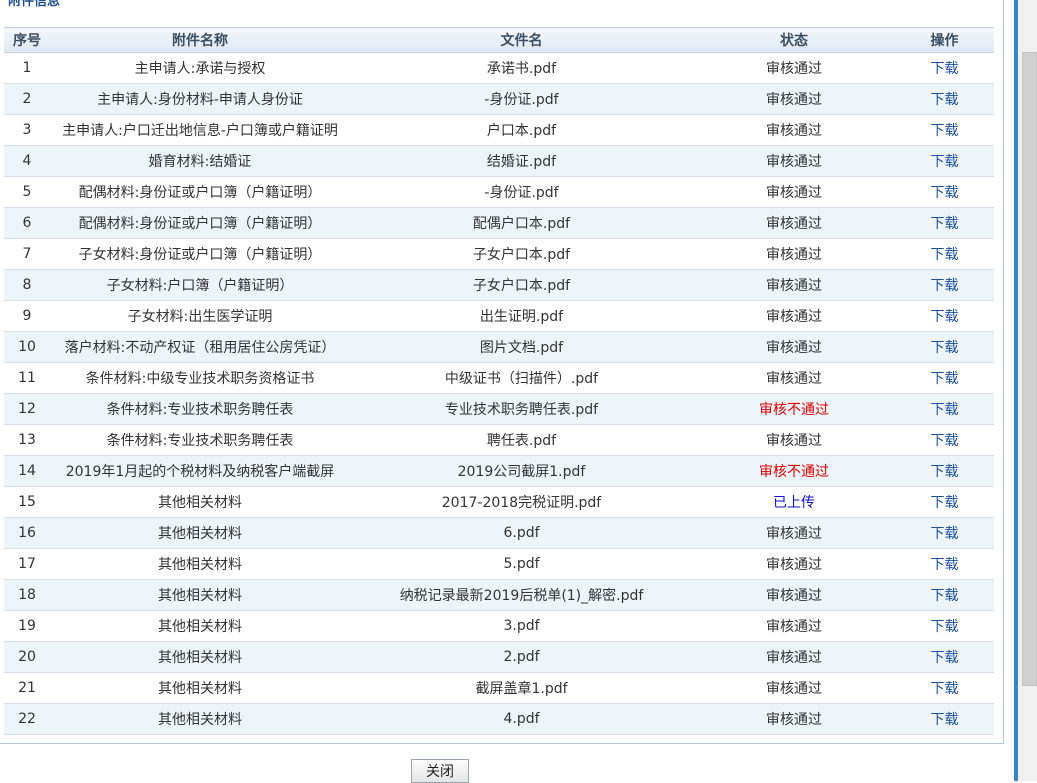 This screenshot has width=1037, height=783. What do you see at coordinates (27, 40) in the screenshot?
I see `header-no: 序号` at bounding box center [27, 40].